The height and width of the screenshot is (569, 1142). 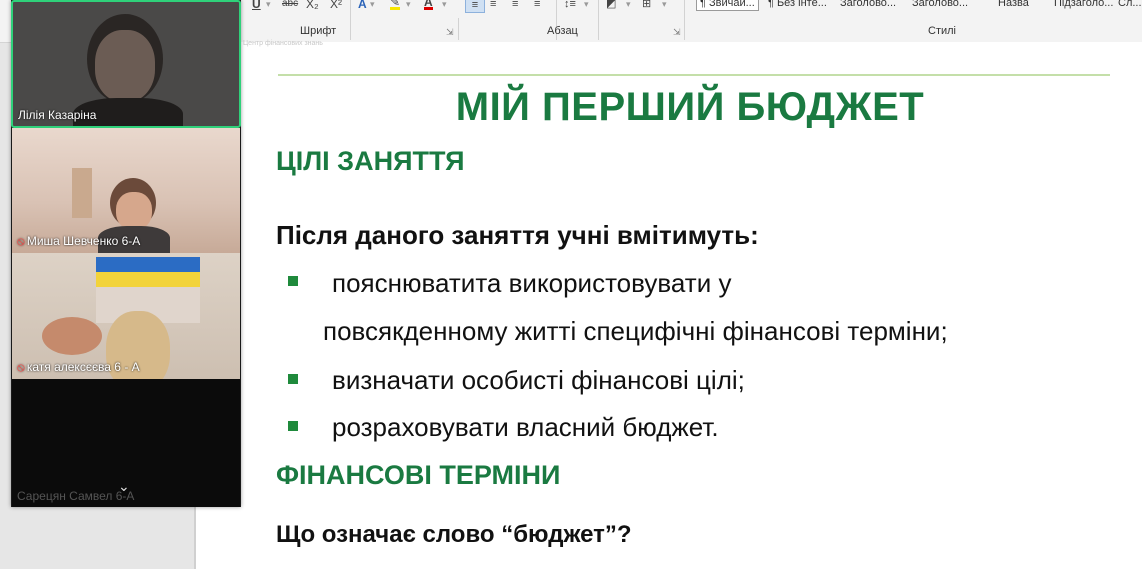 I want to click on bullet-text: пояснюватита використовувати у, so click(x=531, y=283).